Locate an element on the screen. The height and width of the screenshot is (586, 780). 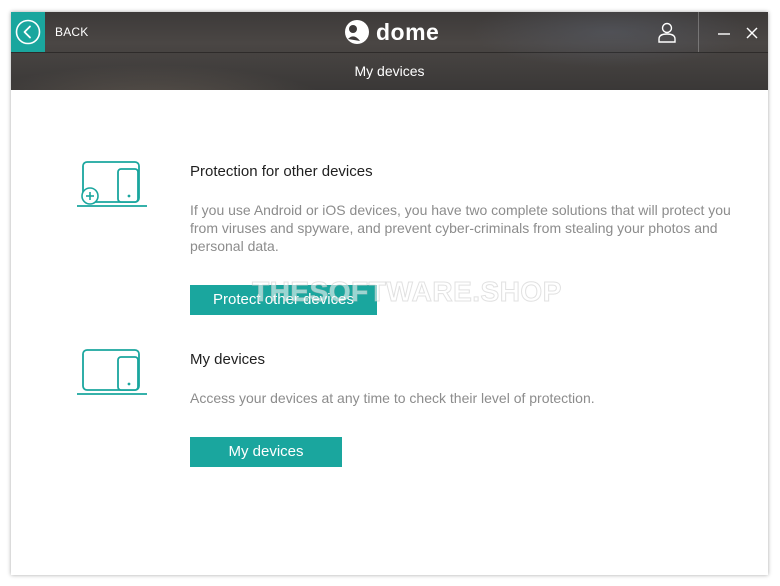
user-account-button is located at coordinates (667, 32).